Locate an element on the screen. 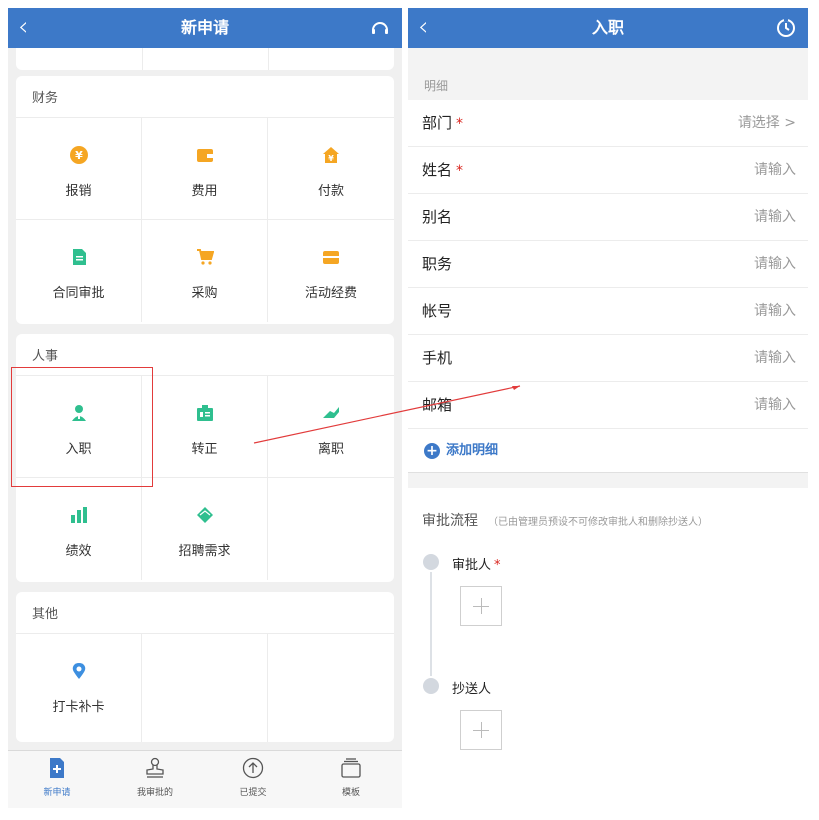 The width and height of the screenshot is (819, 820). left-header: ‹ 新申请 is located at coordinates (205, 28).